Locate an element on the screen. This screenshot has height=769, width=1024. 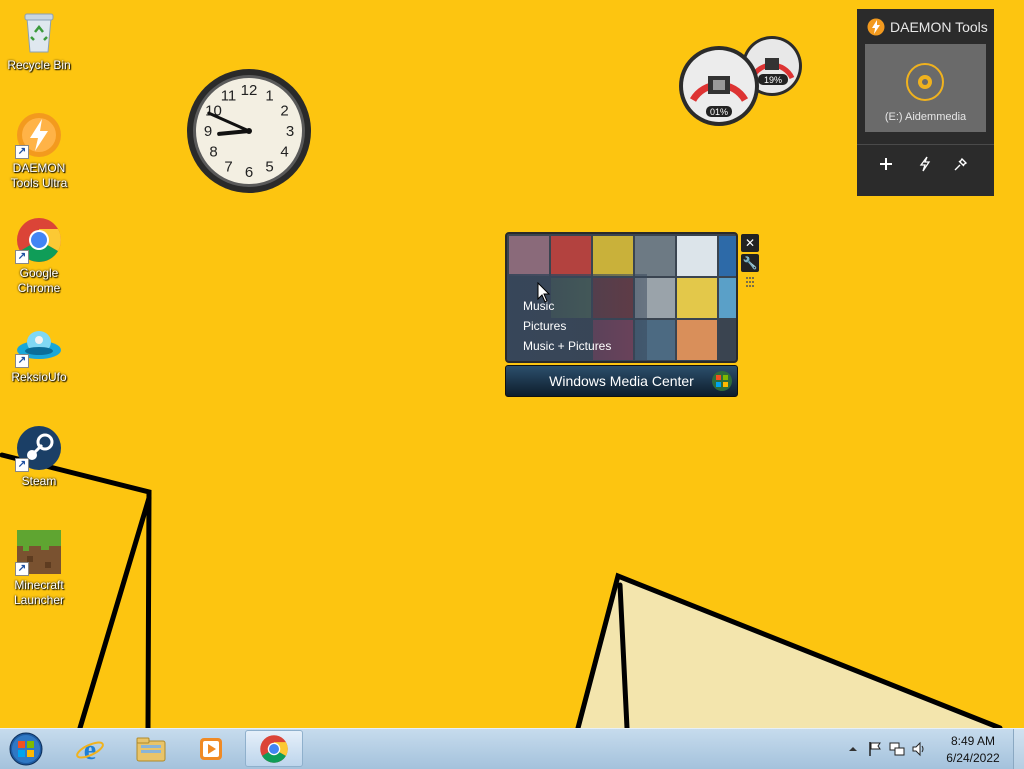
chevron-up-icon is located at coordinates (853, 749).